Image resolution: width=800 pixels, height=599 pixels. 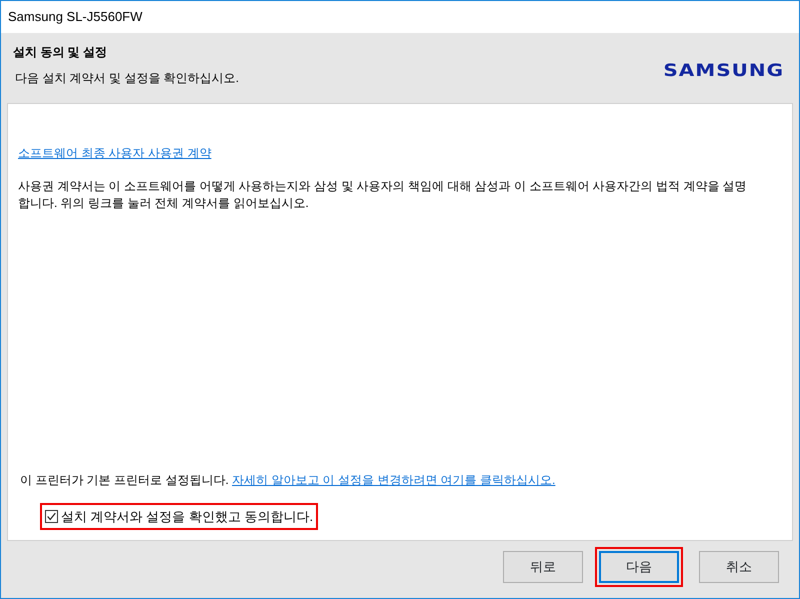 I want to click on change-setting-link: 자세히 알아보고 이 설정을 변경하려면 여기를 클릭하십시오., so click(x=394, y=479).